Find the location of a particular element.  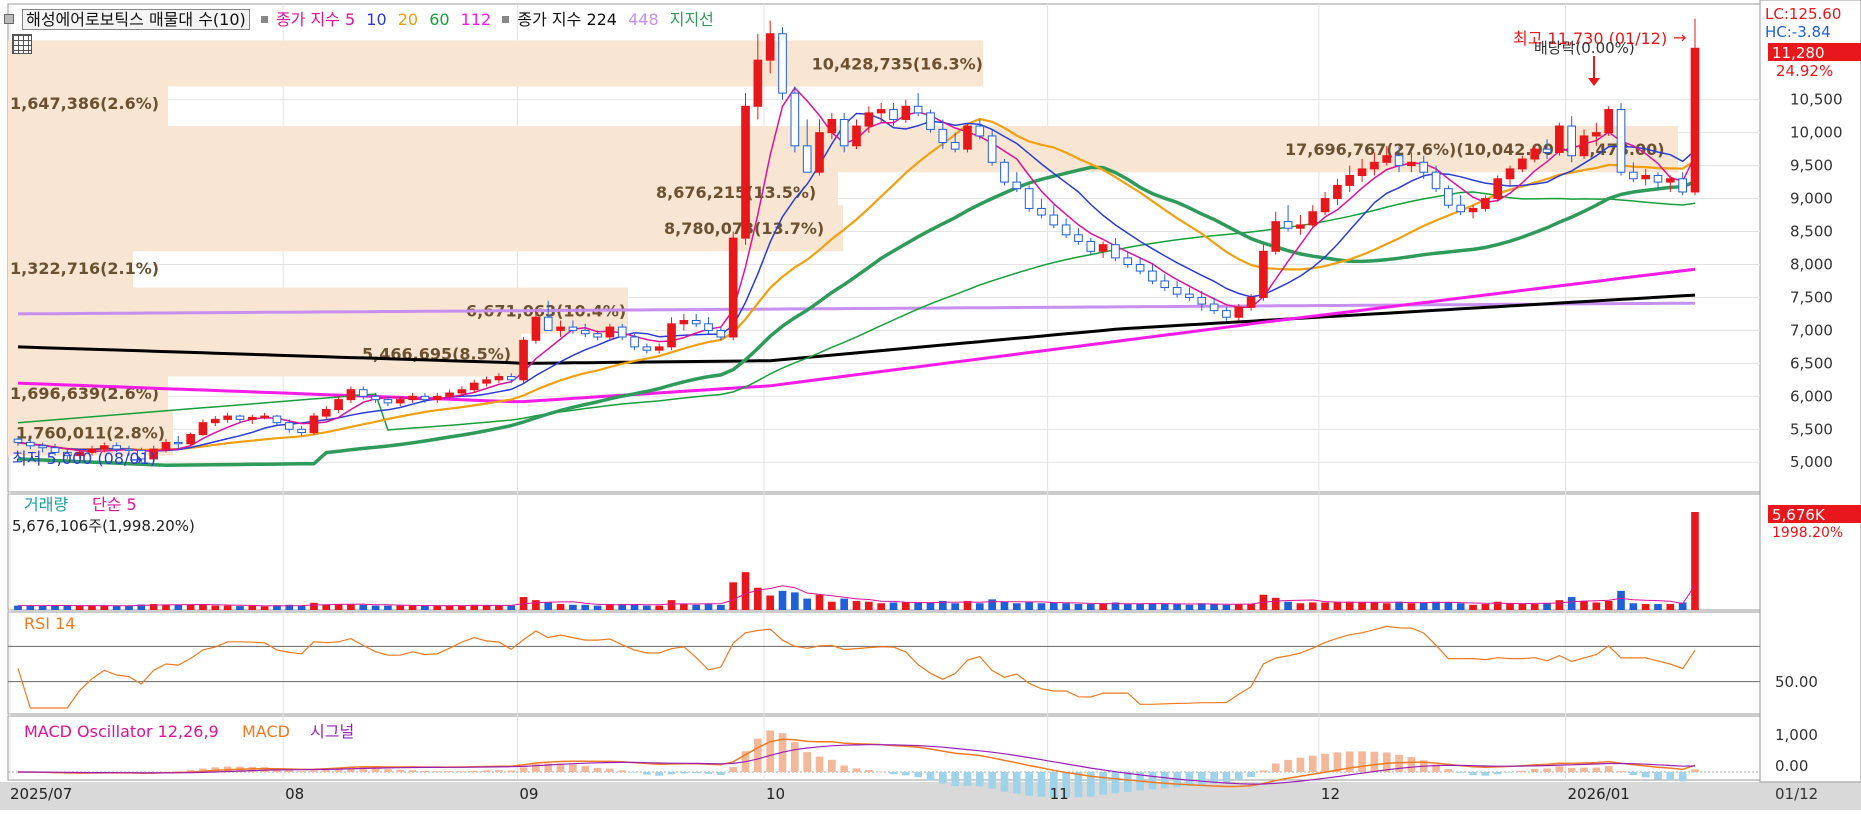

ma-label: 종가 지수 is located at coordinates (308, 19).